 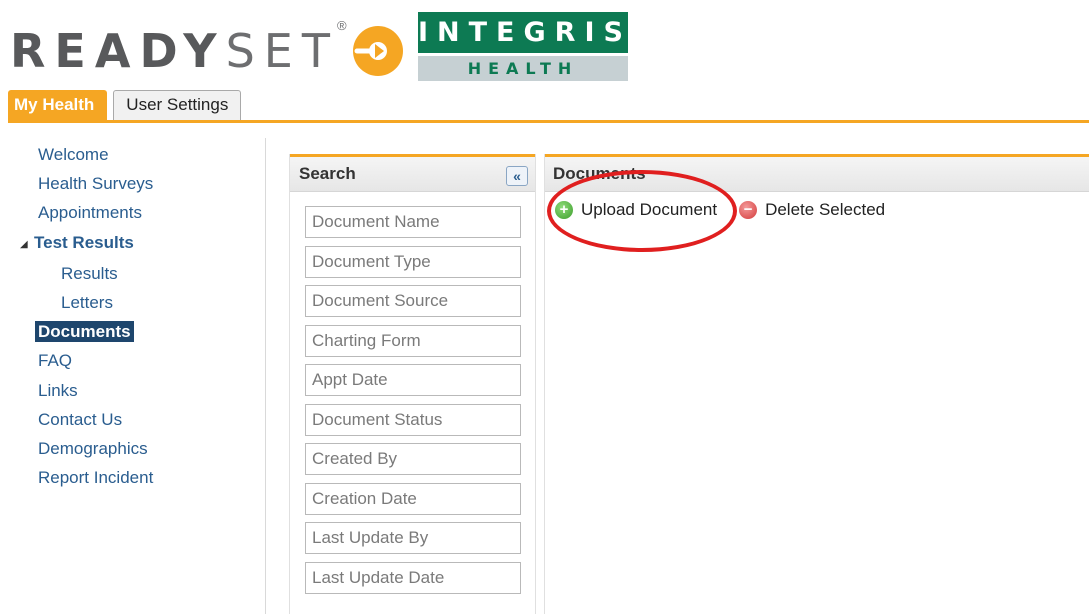 I want to click on top-tabs: My Health User Settings, so click(x=125, y=105).